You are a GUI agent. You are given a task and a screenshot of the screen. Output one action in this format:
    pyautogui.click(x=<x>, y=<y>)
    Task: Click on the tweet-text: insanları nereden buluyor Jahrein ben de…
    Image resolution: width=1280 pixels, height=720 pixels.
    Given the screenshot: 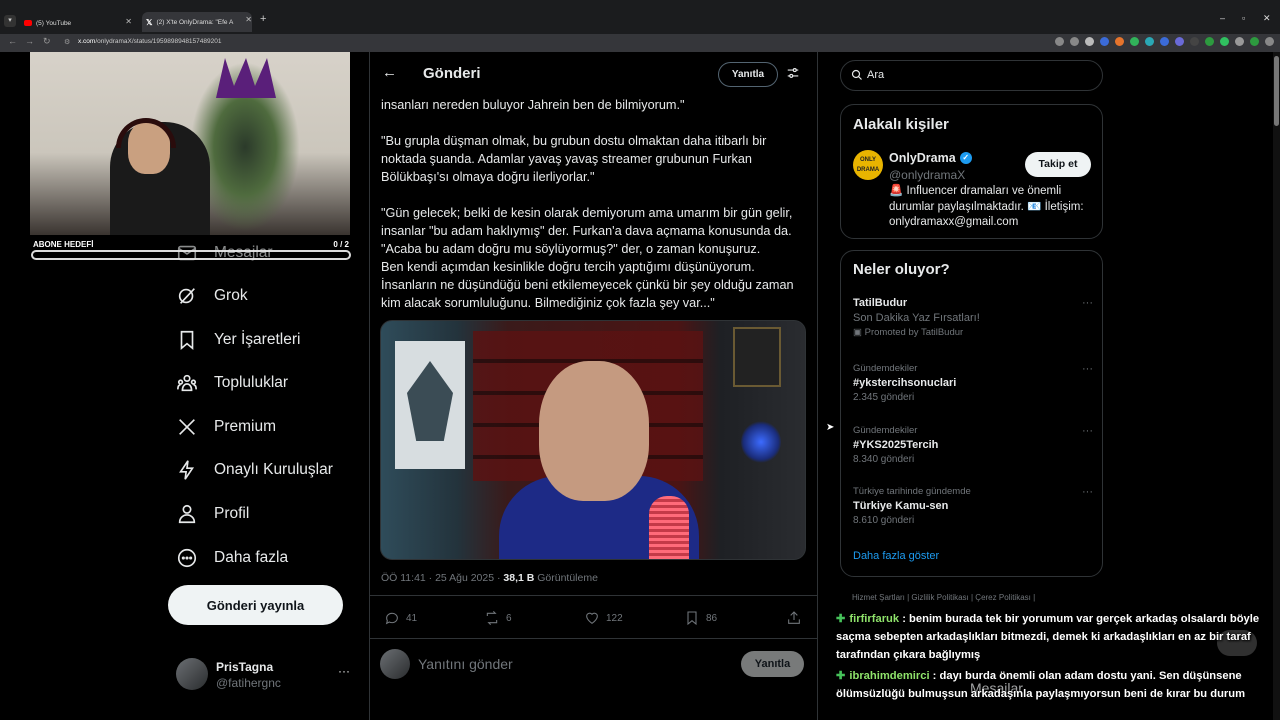 What is the action you would take?
    pyautogui.click(x=595, y=213)
    